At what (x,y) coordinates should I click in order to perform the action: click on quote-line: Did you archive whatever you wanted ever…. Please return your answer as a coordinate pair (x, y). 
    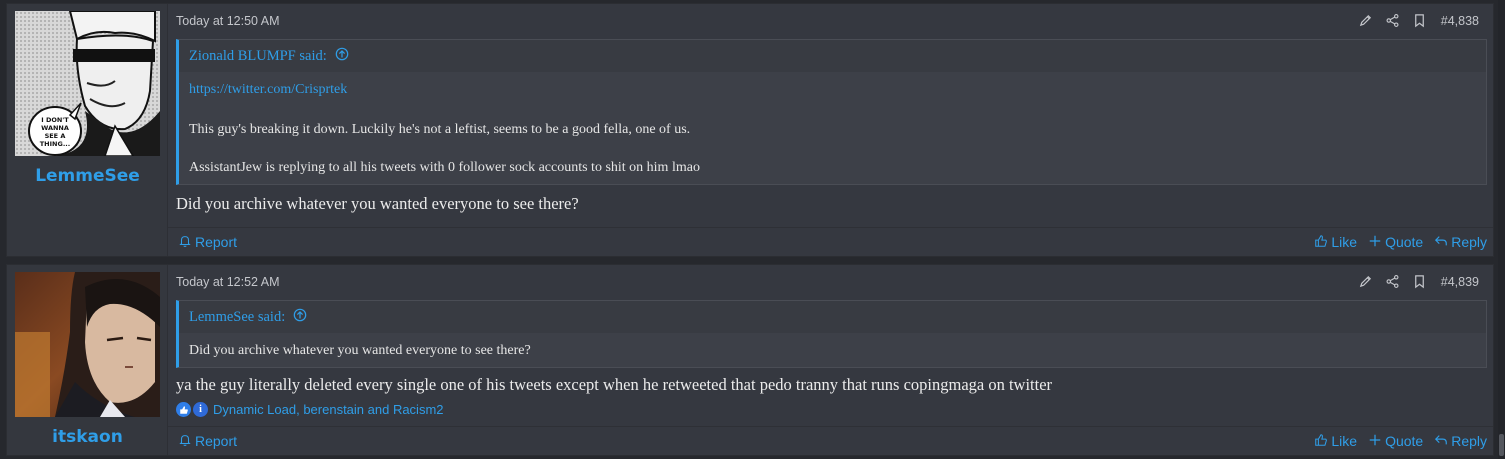
    Looking at the image, I should click on (360, 350).